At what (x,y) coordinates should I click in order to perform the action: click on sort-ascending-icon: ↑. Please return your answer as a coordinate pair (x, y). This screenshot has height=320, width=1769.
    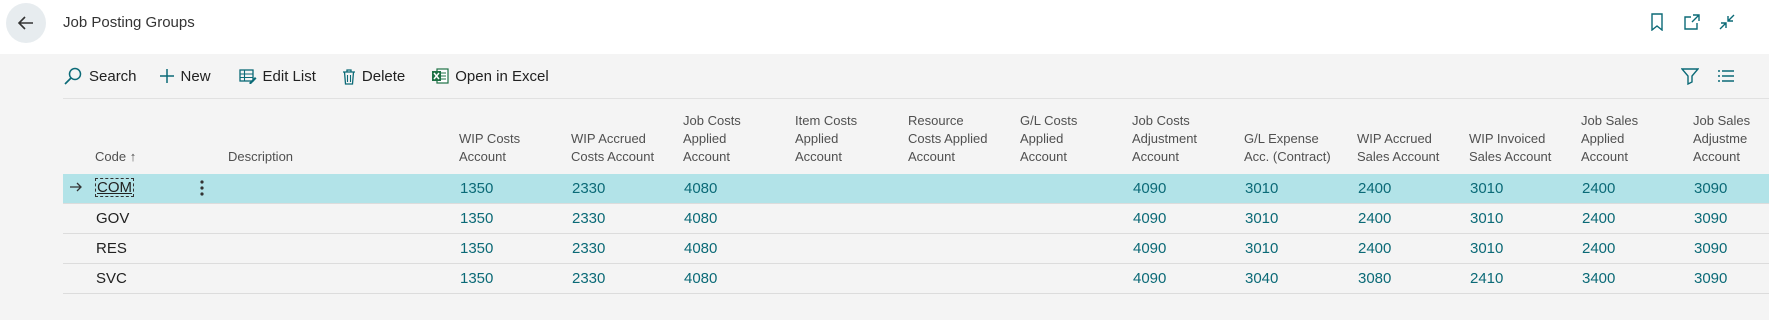
    Looking at the image, I should click on (133, 156).